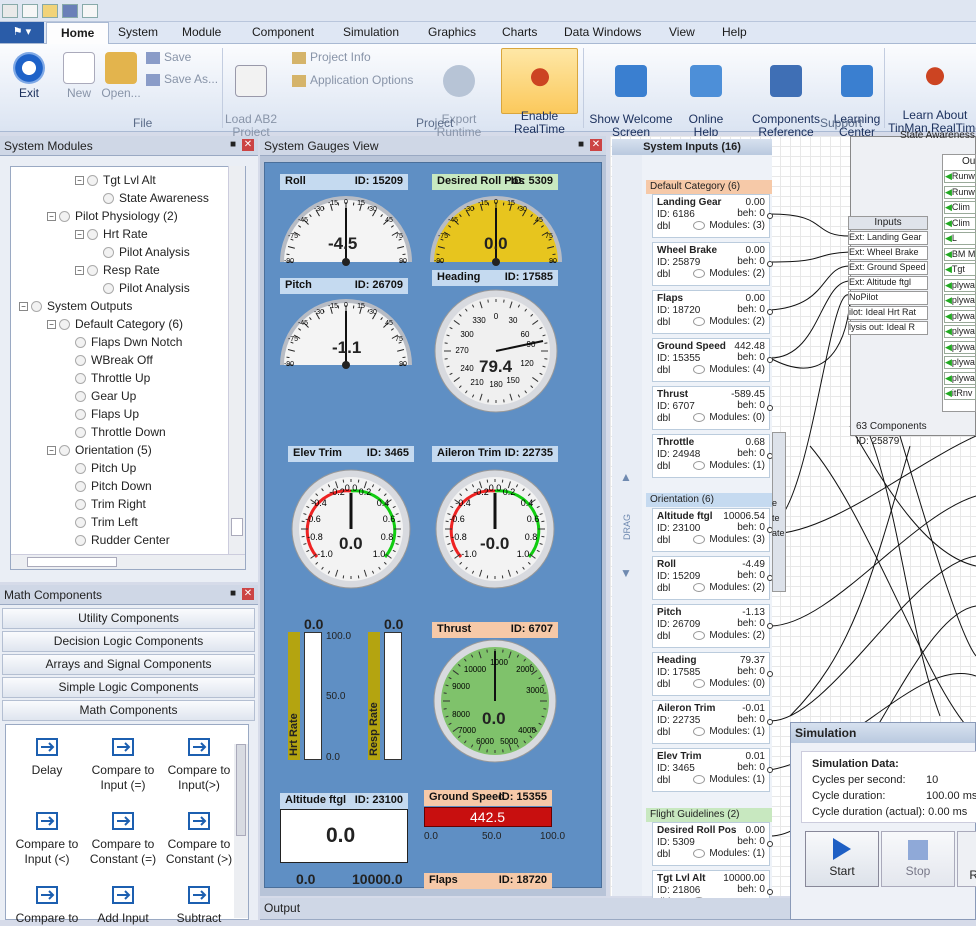 The width and height of the screenshot is (976, 926). What do you see at coordinates (115, 180) in the screenshot?
I see `tree-item: −Tgt Lvl Alt` at bounding box center [115, 180].